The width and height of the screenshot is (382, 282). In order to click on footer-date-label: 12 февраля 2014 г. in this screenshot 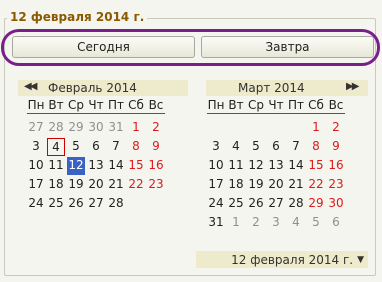, I will do `click(292, 259)`.